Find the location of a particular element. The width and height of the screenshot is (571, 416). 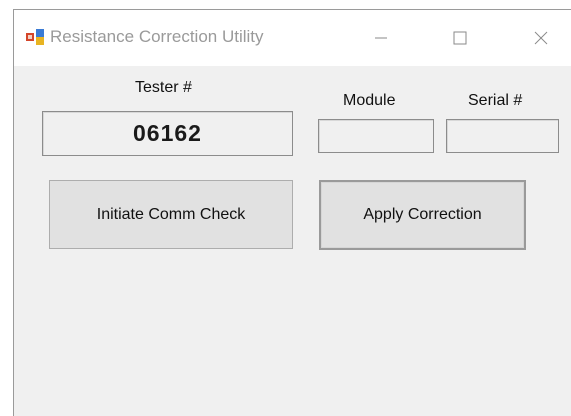

maximize-button is located at coordinates (460, 38).